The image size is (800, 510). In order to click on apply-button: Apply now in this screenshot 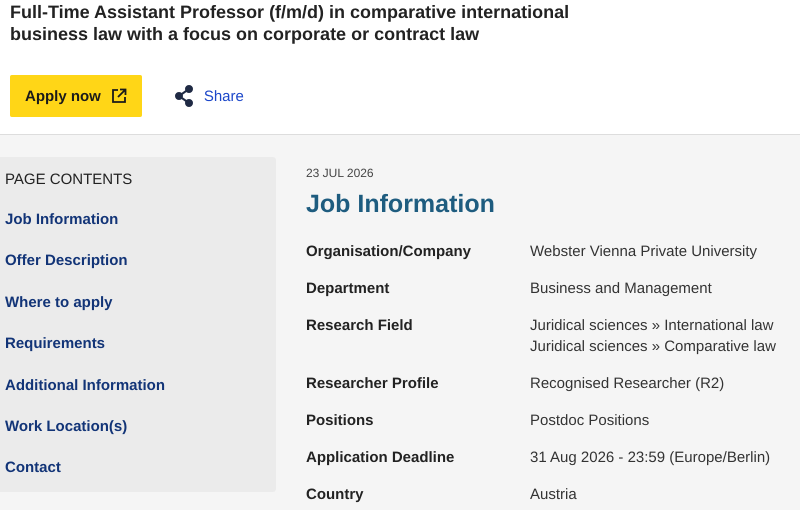, I will do `click(76, 96)`.